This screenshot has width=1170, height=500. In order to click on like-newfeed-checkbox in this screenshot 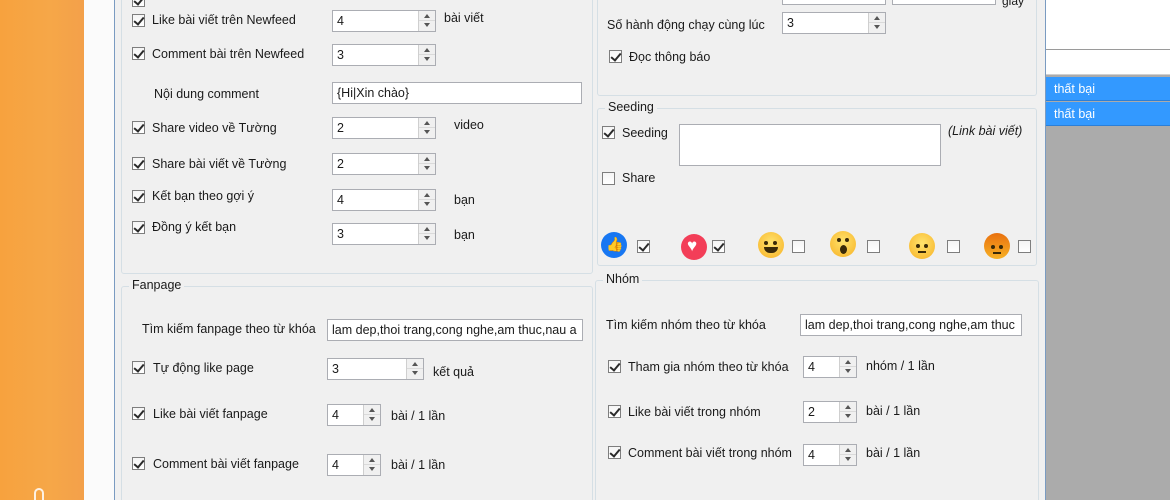, I will do `click(138, 20)`.